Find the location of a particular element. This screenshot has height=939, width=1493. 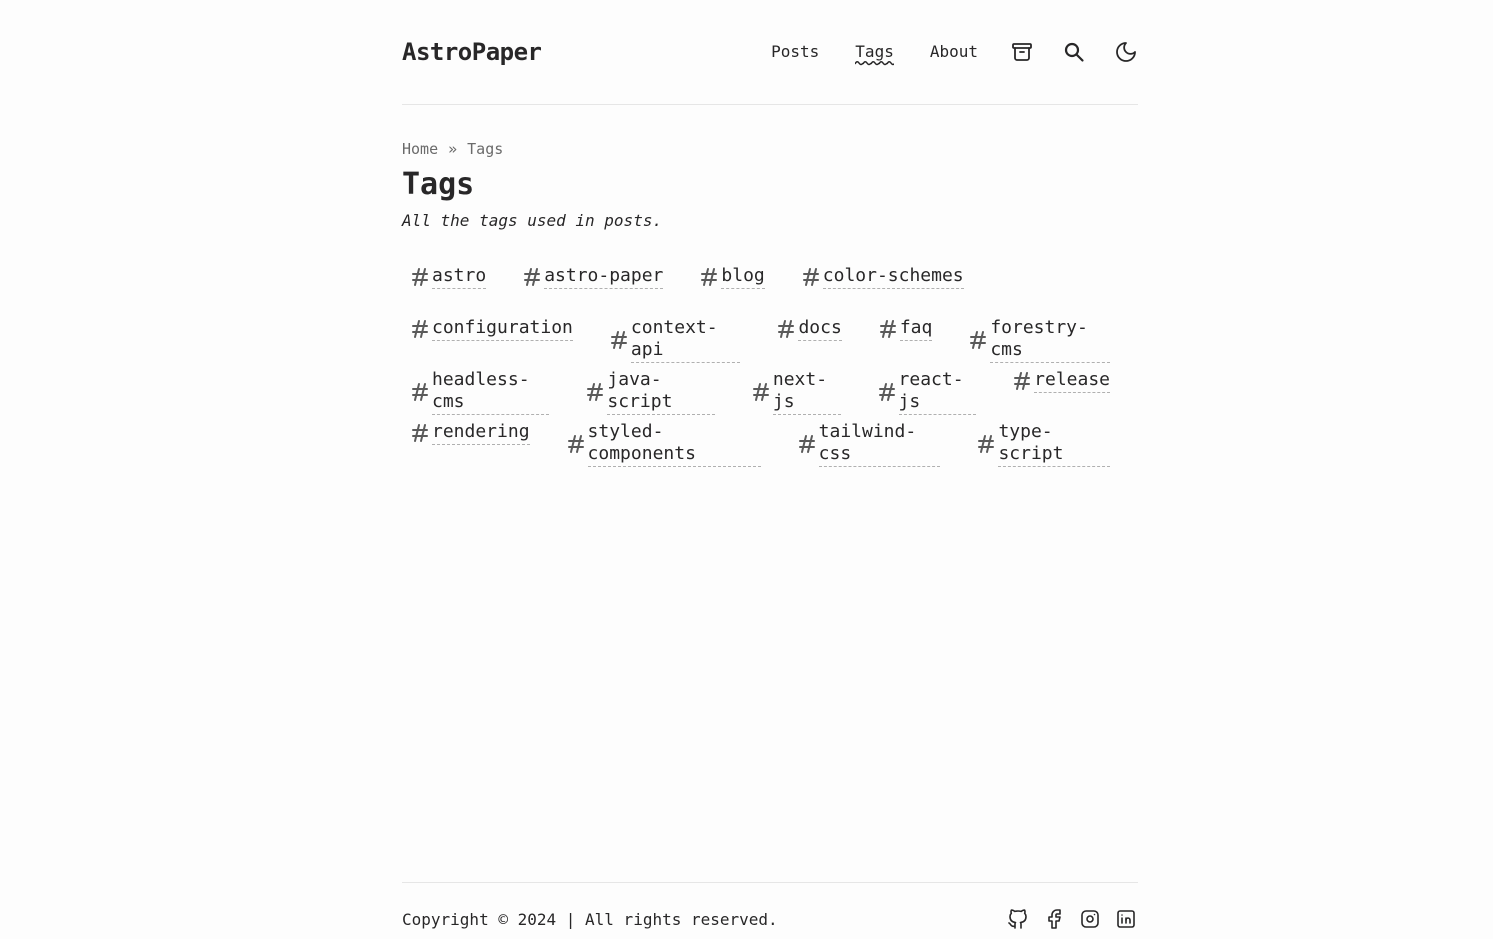

tag-label: blog is located at coordinates (743, 277).